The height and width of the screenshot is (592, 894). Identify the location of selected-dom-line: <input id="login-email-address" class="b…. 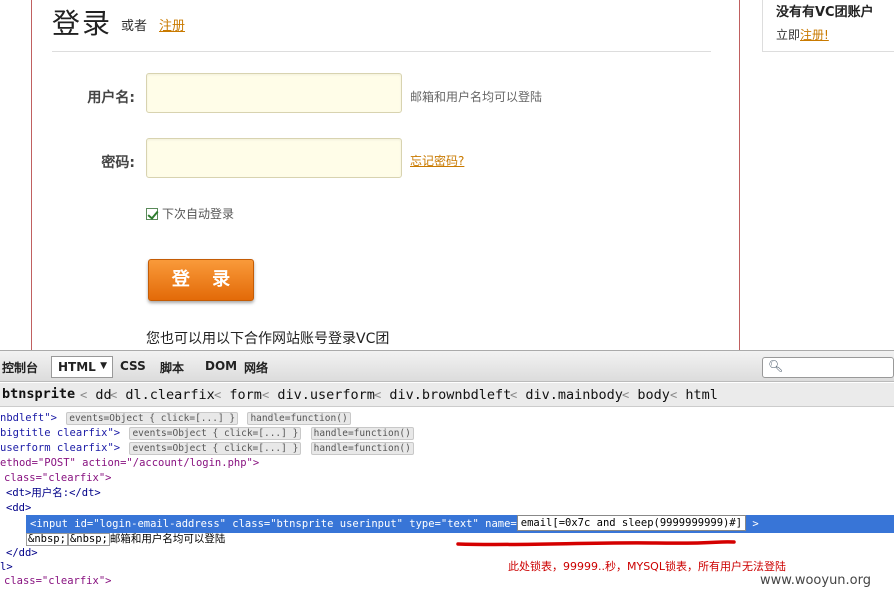
(460, 524).